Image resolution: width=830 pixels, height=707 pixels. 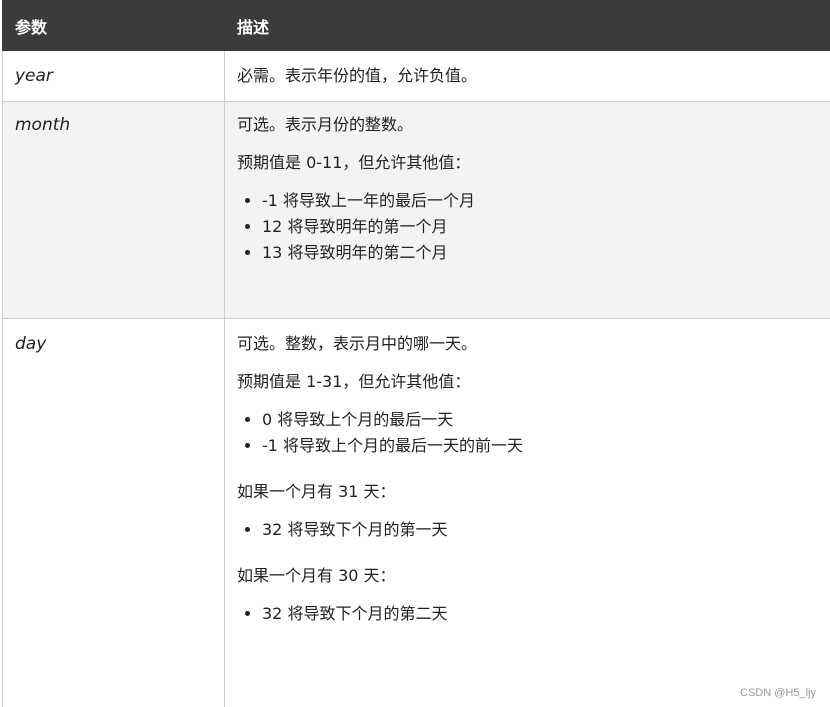 I want to click on table-header-row: 参数 描述, so click(x=416, y=25).